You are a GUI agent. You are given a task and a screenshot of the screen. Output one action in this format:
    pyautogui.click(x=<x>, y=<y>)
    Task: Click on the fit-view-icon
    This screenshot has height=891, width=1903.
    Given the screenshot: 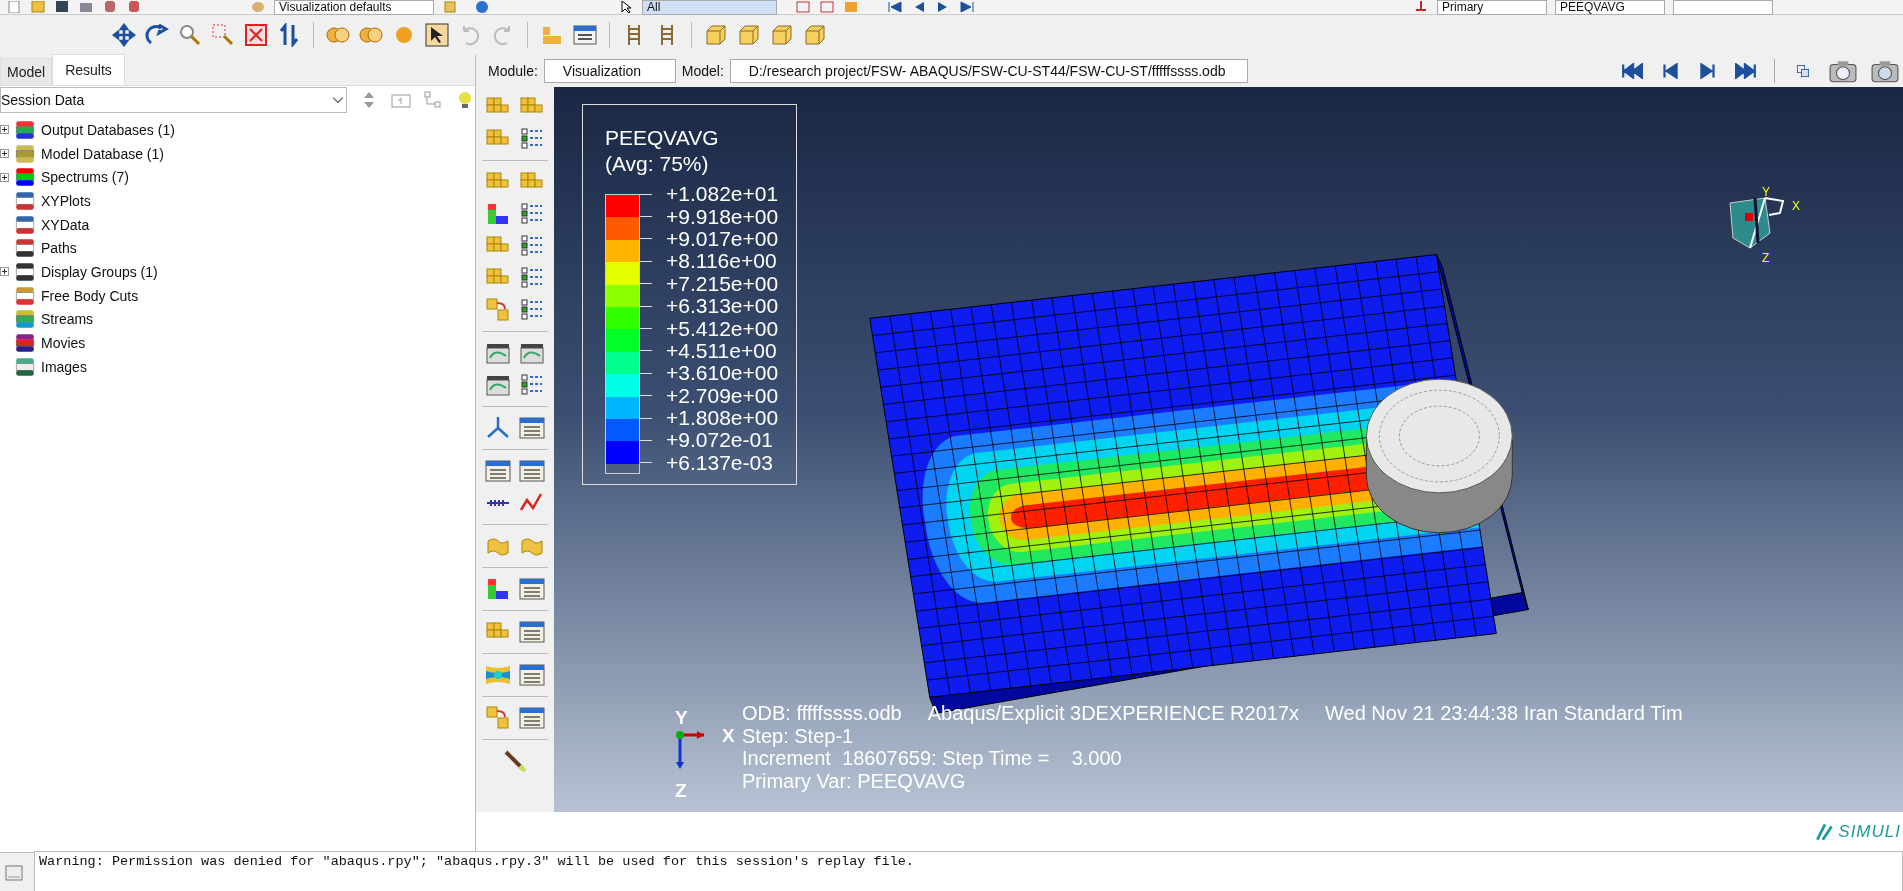 What is the action you would take?
    pyautogui.click(x=256, y=35)
    